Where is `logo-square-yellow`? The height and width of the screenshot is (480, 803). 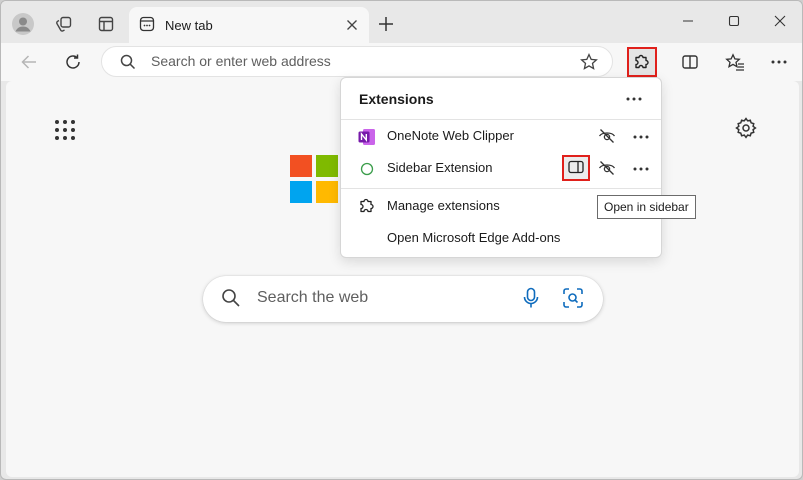
logo-square-yellow is located at coordinates (327, 192).